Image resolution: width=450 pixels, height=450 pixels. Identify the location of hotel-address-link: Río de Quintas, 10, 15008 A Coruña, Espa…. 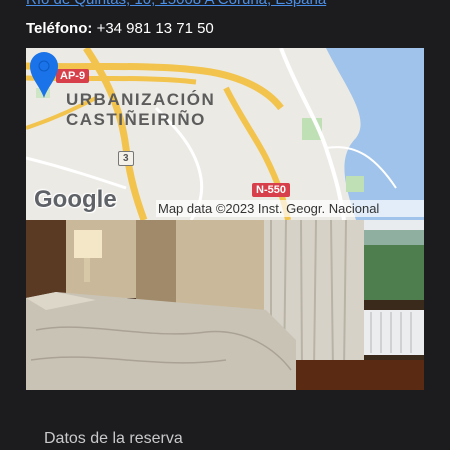
(176, 4).